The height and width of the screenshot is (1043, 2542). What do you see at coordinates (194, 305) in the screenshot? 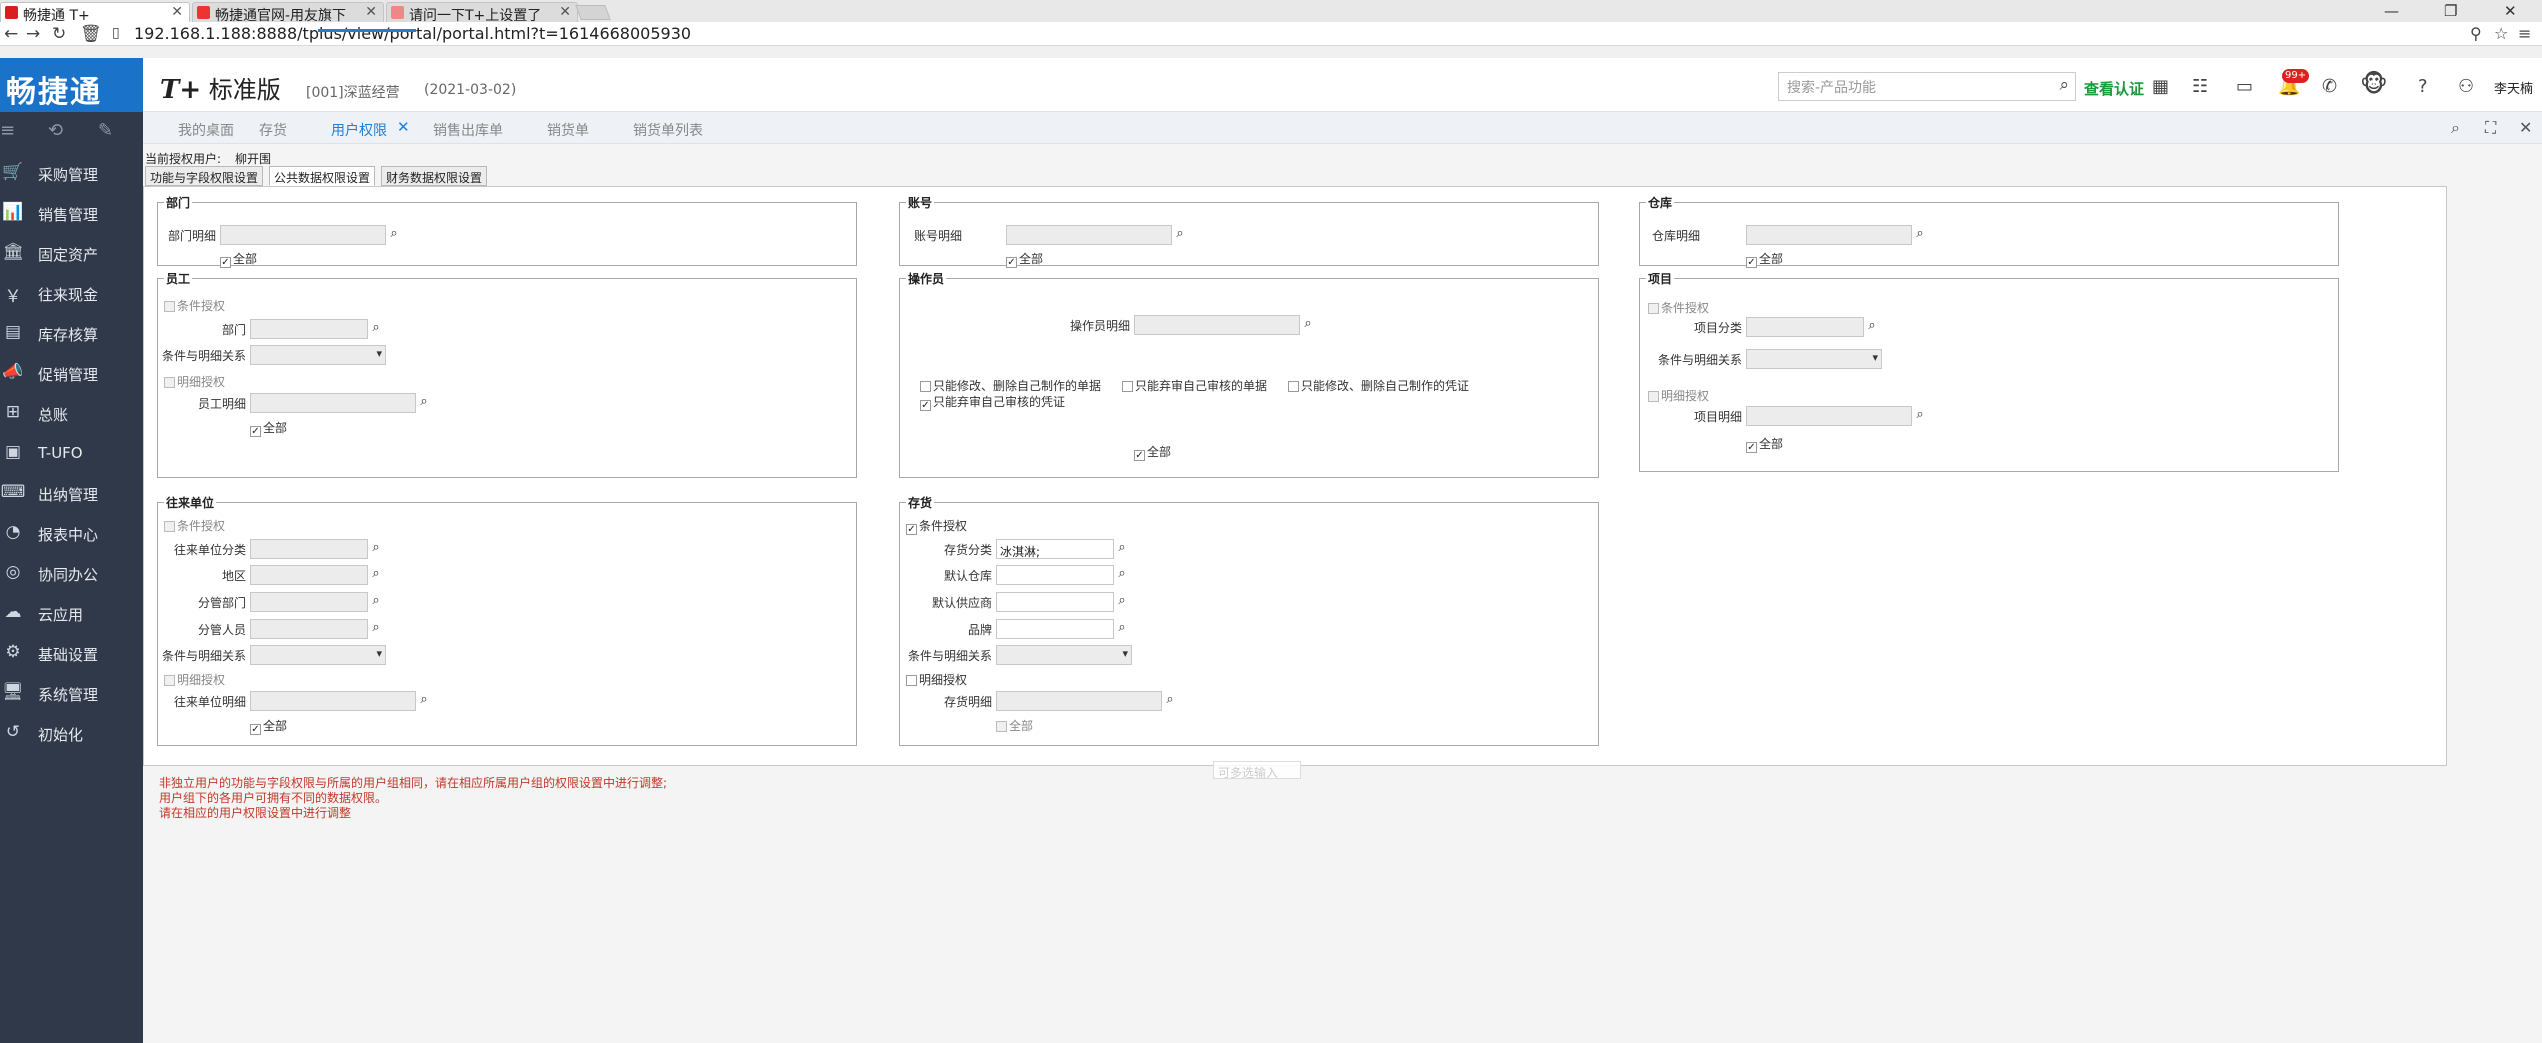
I see `employee-cond-auth-checkbox: 条件授权` at bounding box center [194, 305].